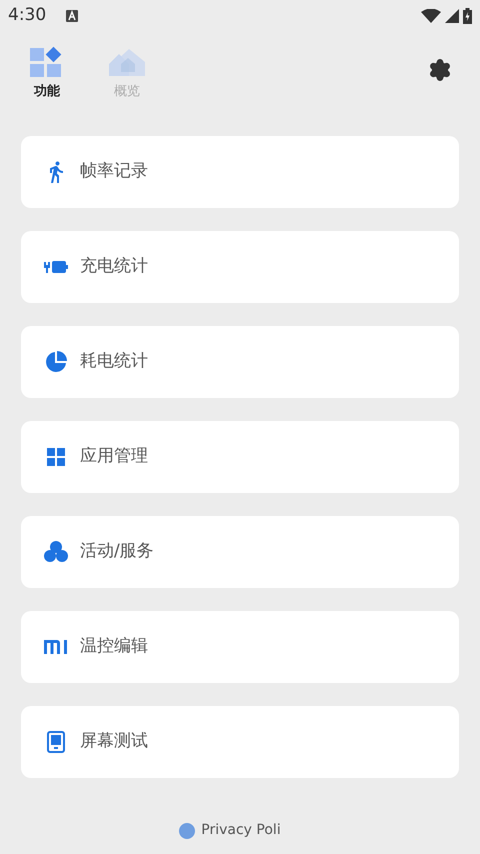  What do you see at coordinates (127, 62) in the screenshot?
I see `home-icon` at bounding box center [127, 62].